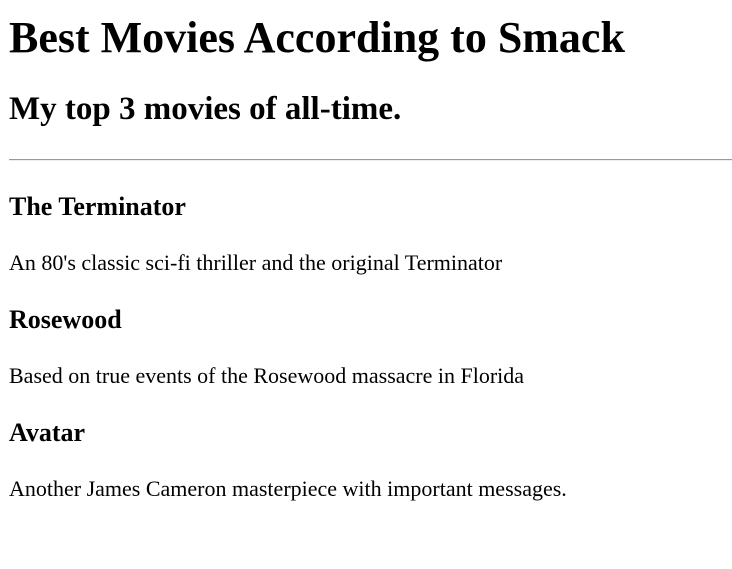 The height and width of the screenshot is (569, 732). I want to click on movie-title: The Terminator, so click(97, 206).